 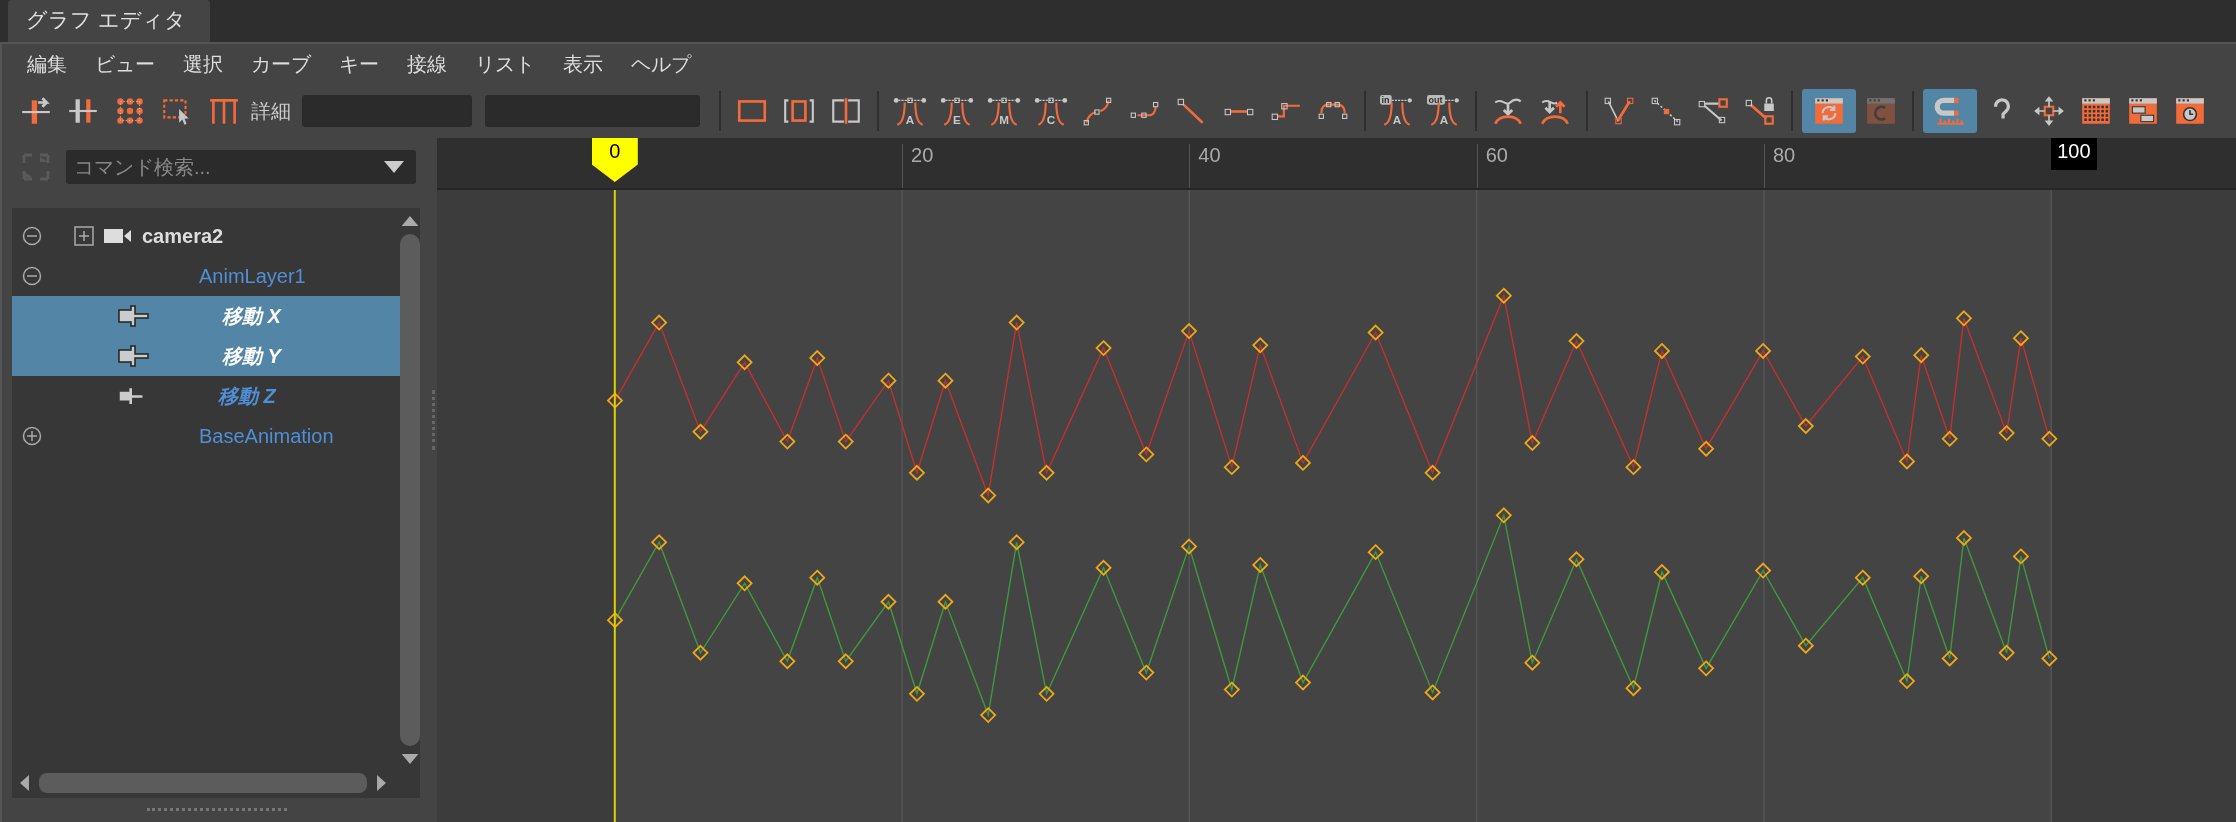 I want to click on menu-item: 編集, so click(x=47, y=64).